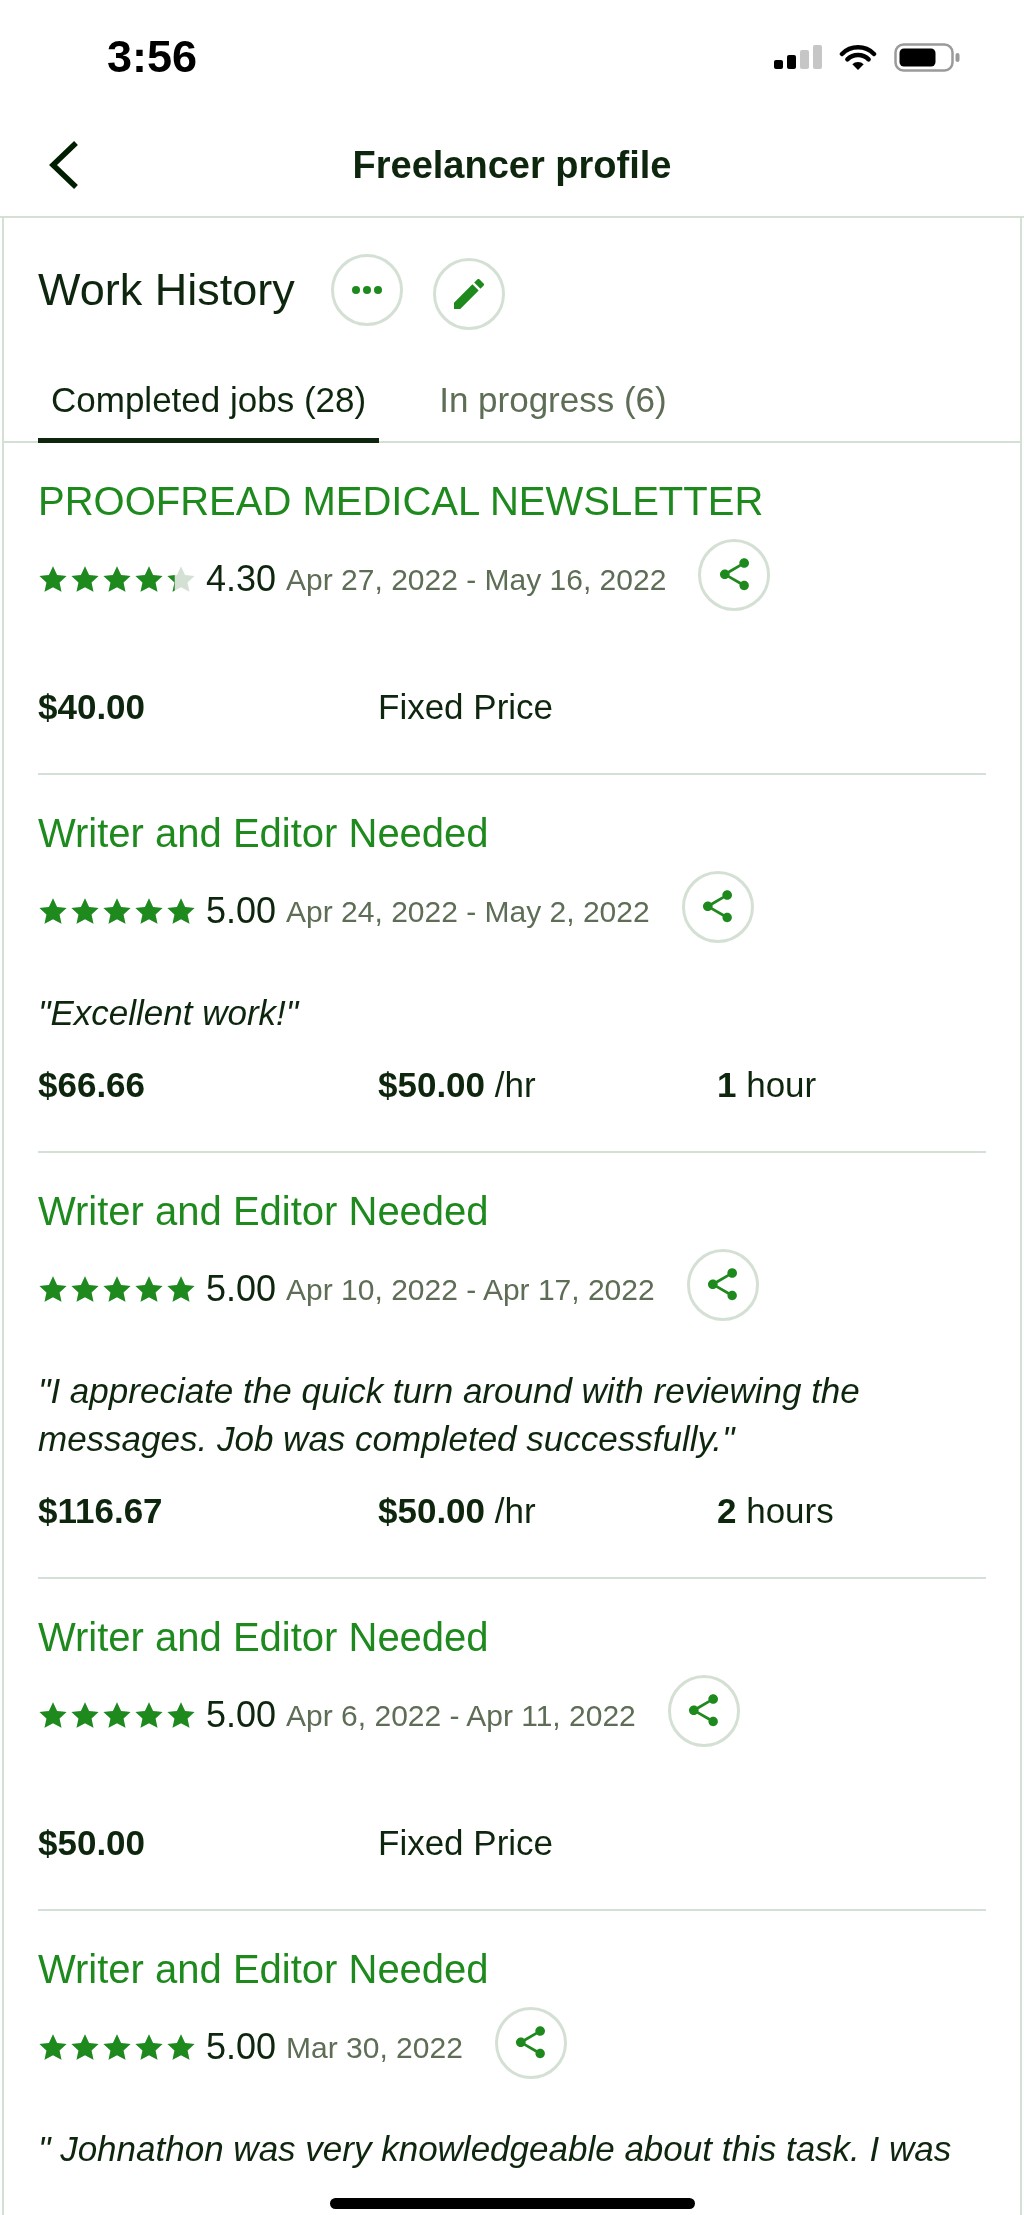 This screenshot has height=2215, width=1024. I want to click on signal-icon, so click(798, 57).